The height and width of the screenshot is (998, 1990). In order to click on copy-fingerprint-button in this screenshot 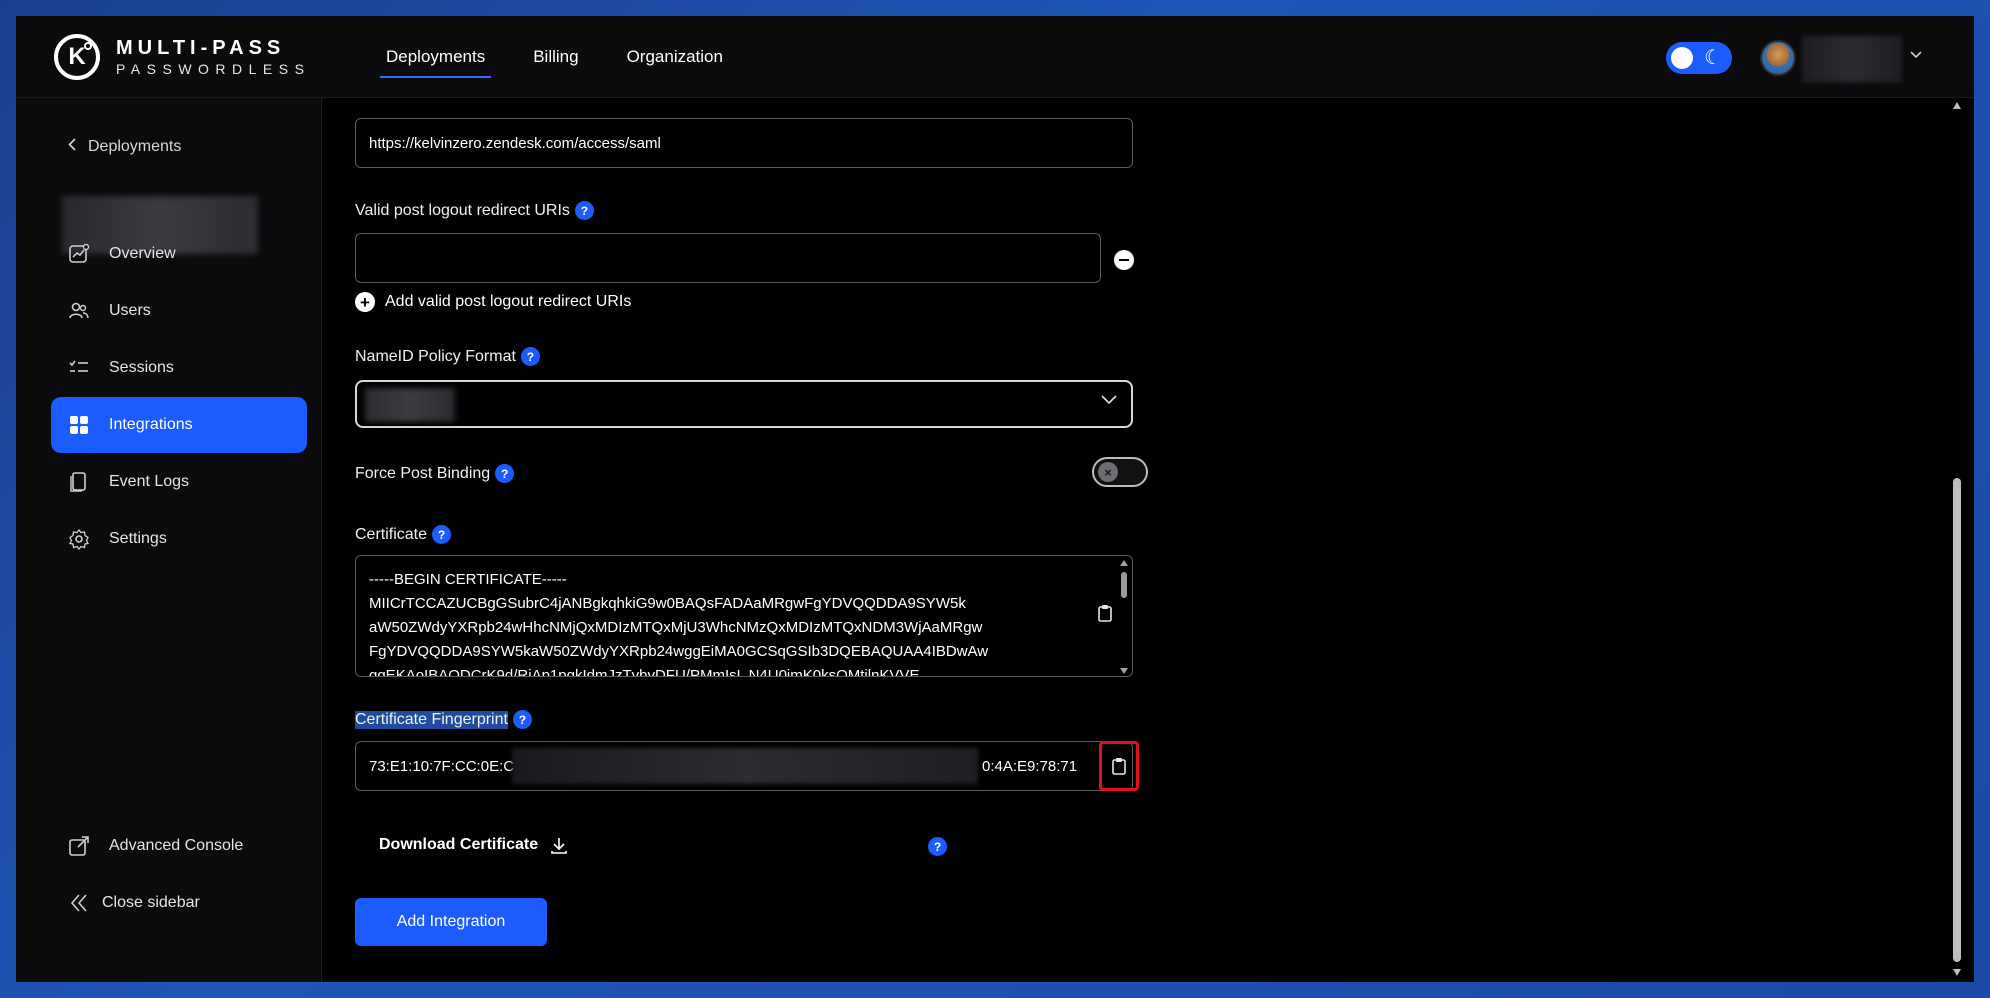, I will do `click(1119, 766)`.